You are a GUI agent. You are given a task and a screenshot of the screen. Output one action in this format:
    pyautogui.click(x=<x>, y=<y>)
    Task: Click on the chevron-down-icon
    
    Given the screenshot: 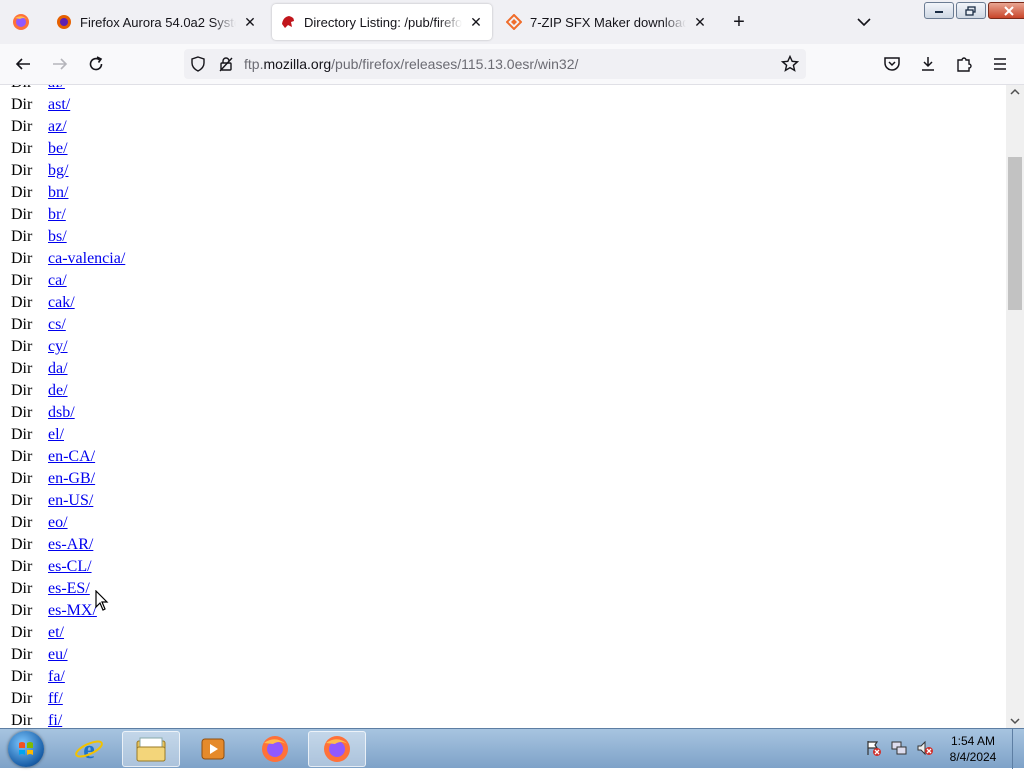 What is the action you would take?
    pyautogui.click(x=864, y=22)
    